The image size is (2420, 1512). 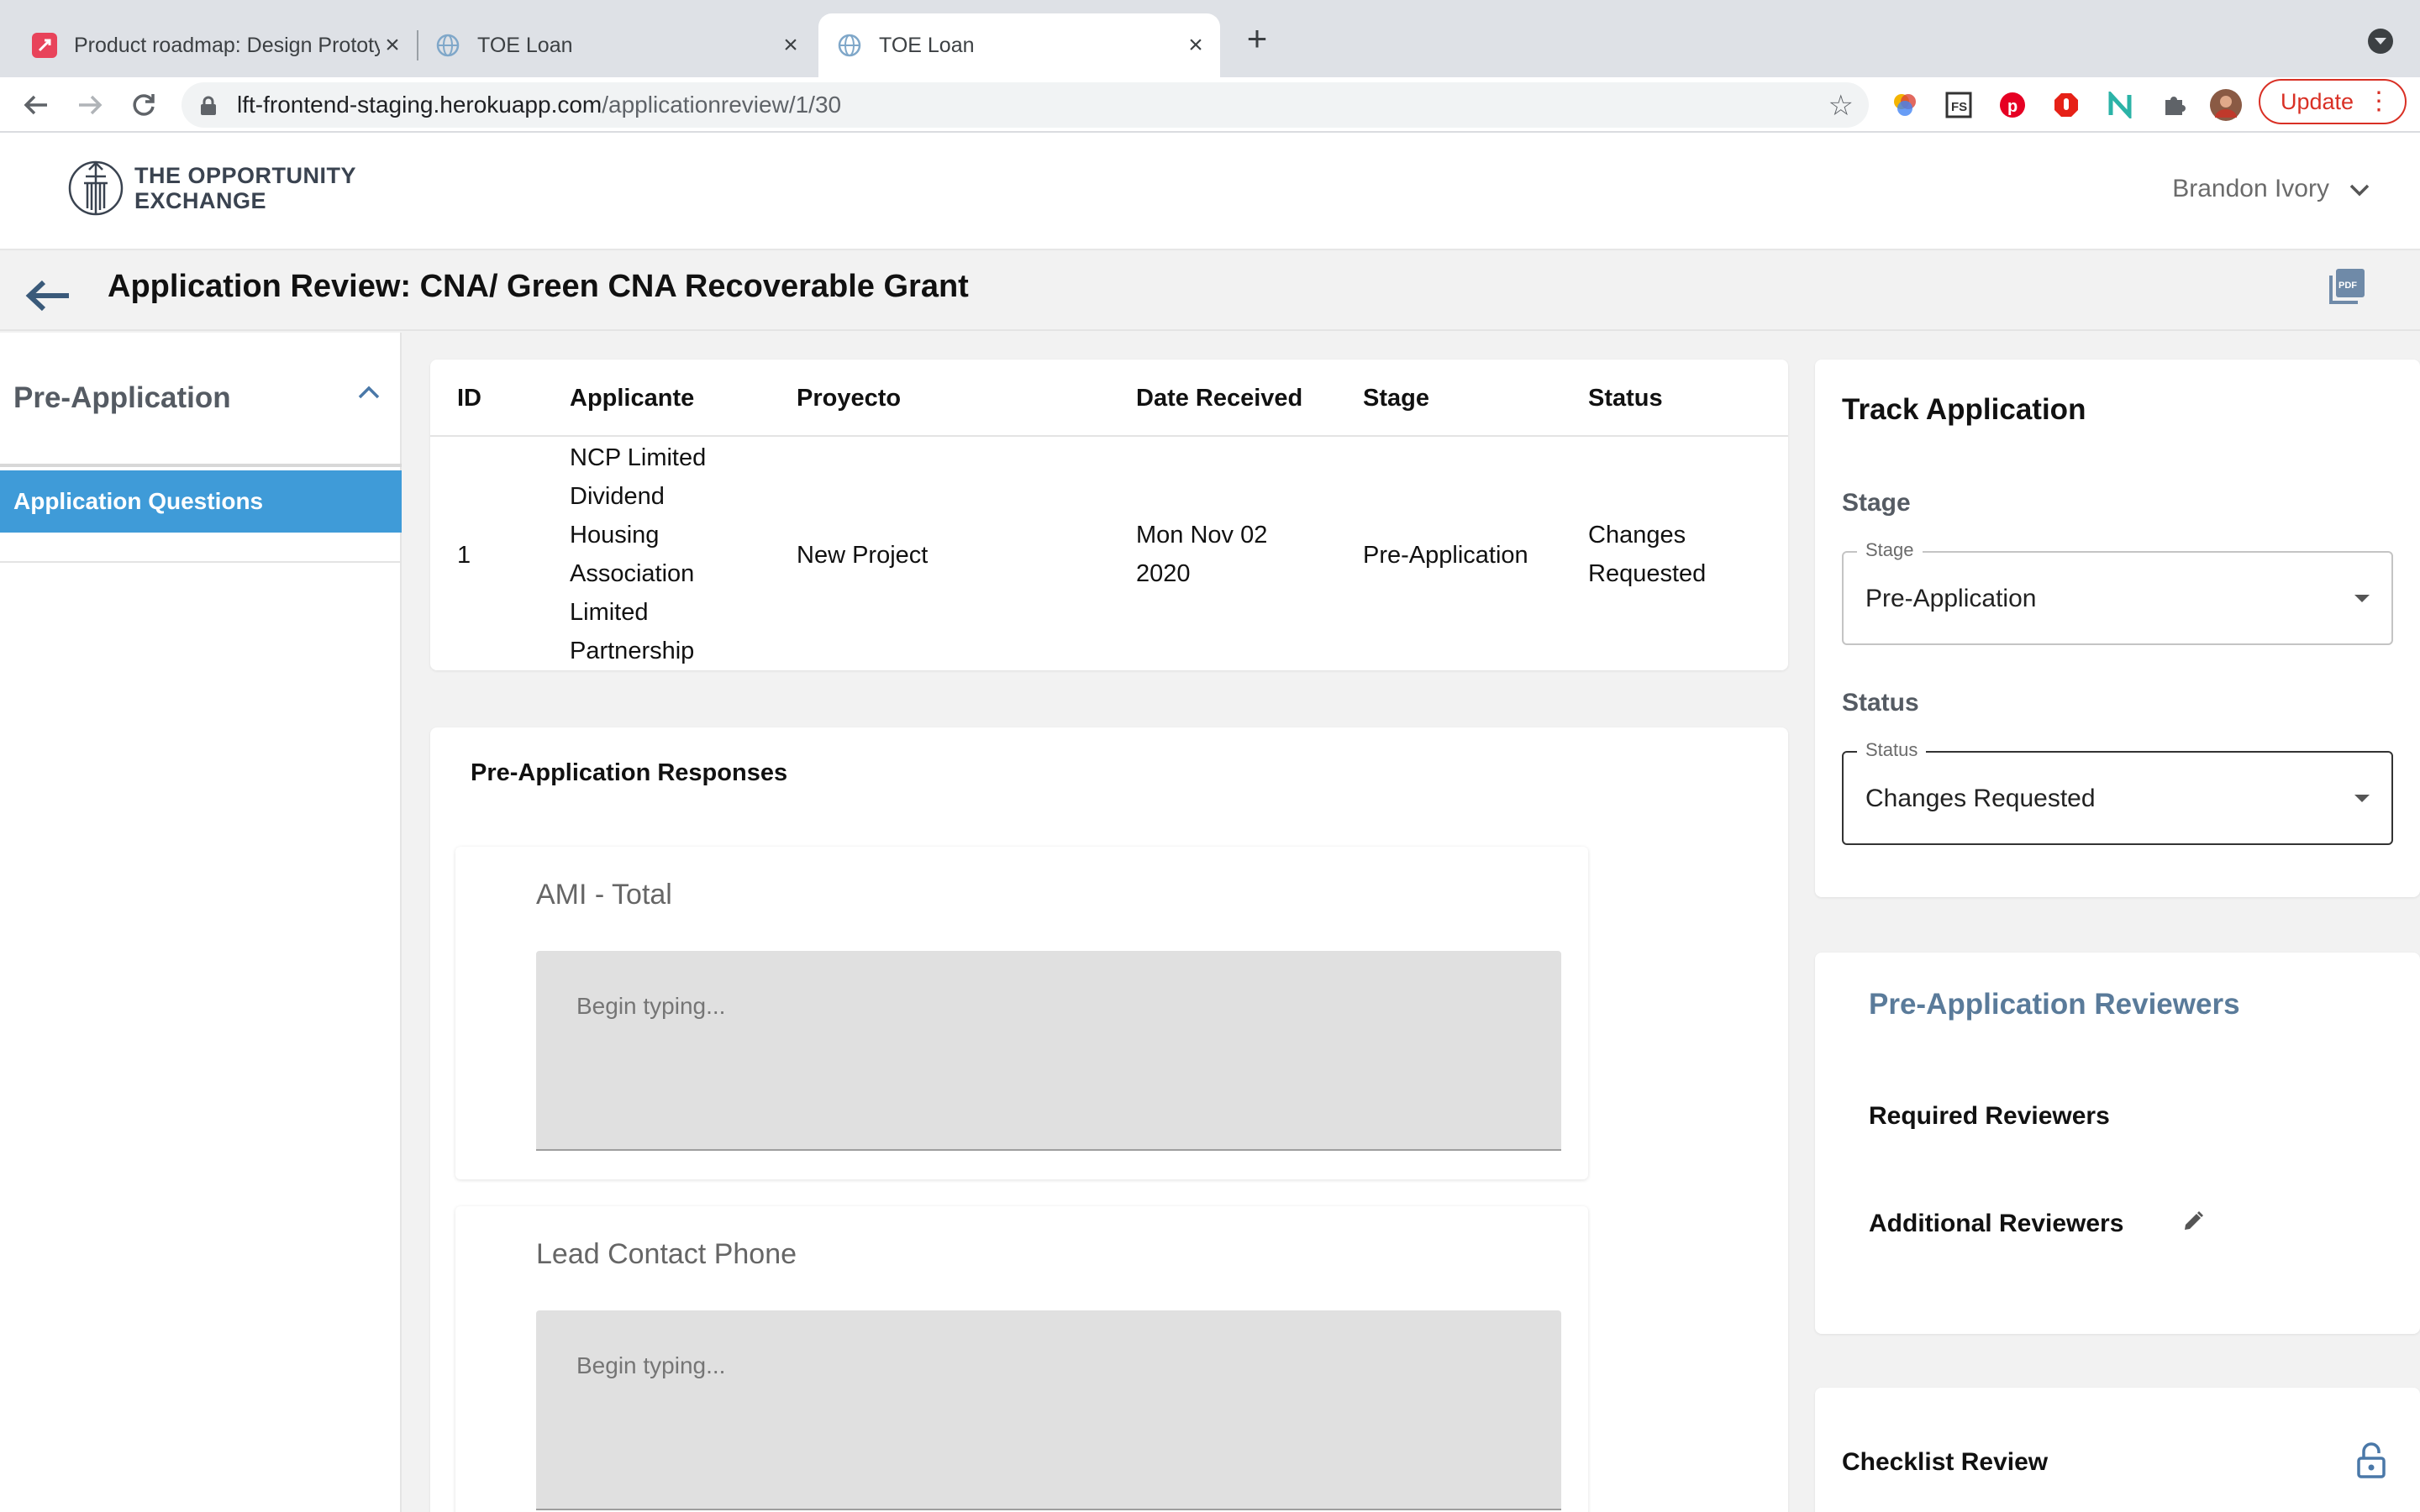 I want to click on url-path: /applicationreview/1/30, so click(x=722, y=105).